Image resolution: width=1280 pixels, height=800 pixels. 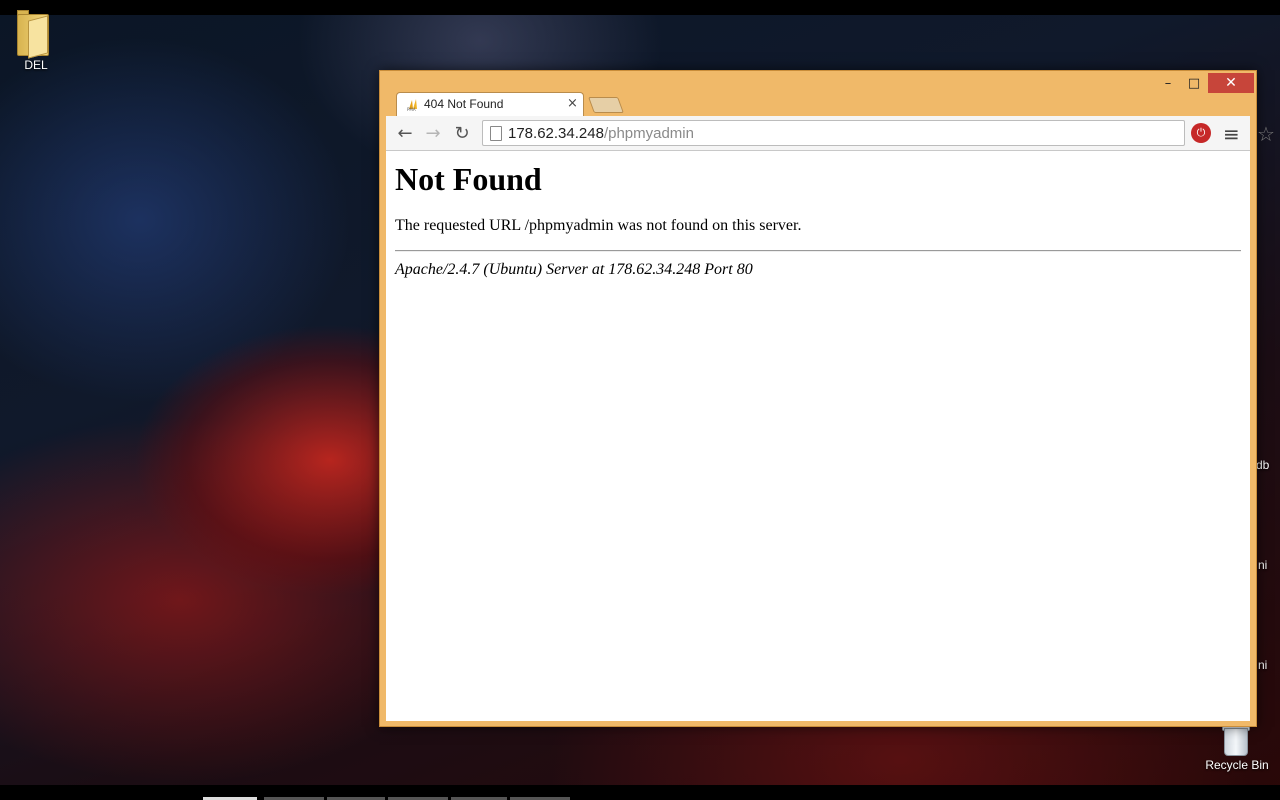 What do you see at coordinates (464, 104) in the screenshot?
I see `tab-title: 404 Not Found` at bounding box center [464, 104].